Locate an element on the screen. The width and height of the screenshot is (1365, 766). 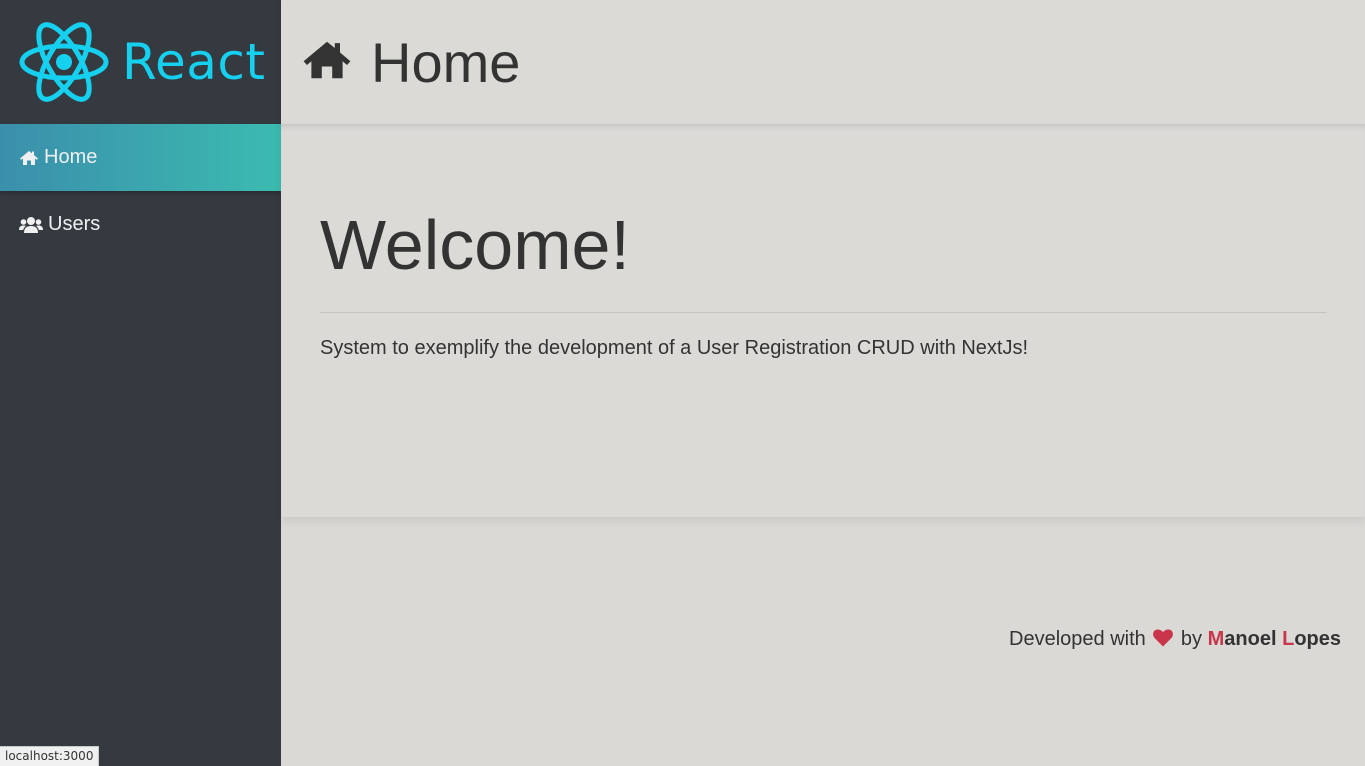
sidebar-item-home: Home is located at coordinates (140, 157).